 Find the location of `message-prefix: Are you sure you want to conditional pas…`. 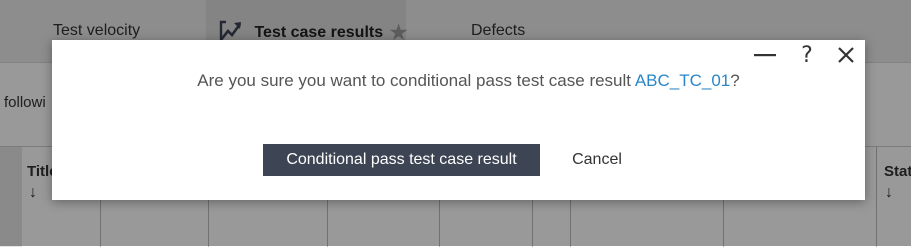

message-prefix: Are you sure you want to conditional pas… is located at coordinates (416, 80).